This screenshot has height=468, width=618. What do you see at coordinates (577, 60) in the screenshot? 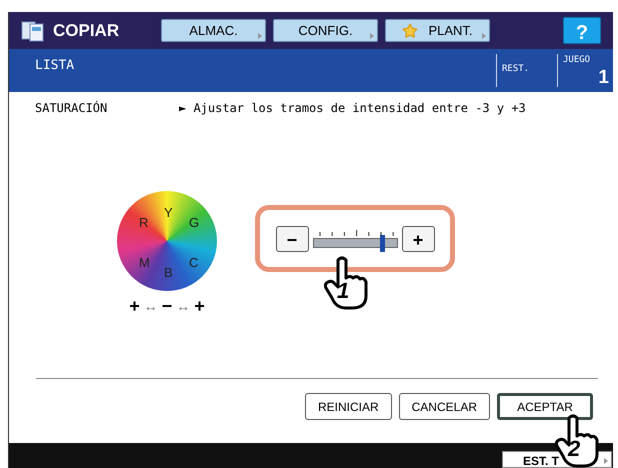
I see `set-label: JUEGO` at bounding box center [577, 60].